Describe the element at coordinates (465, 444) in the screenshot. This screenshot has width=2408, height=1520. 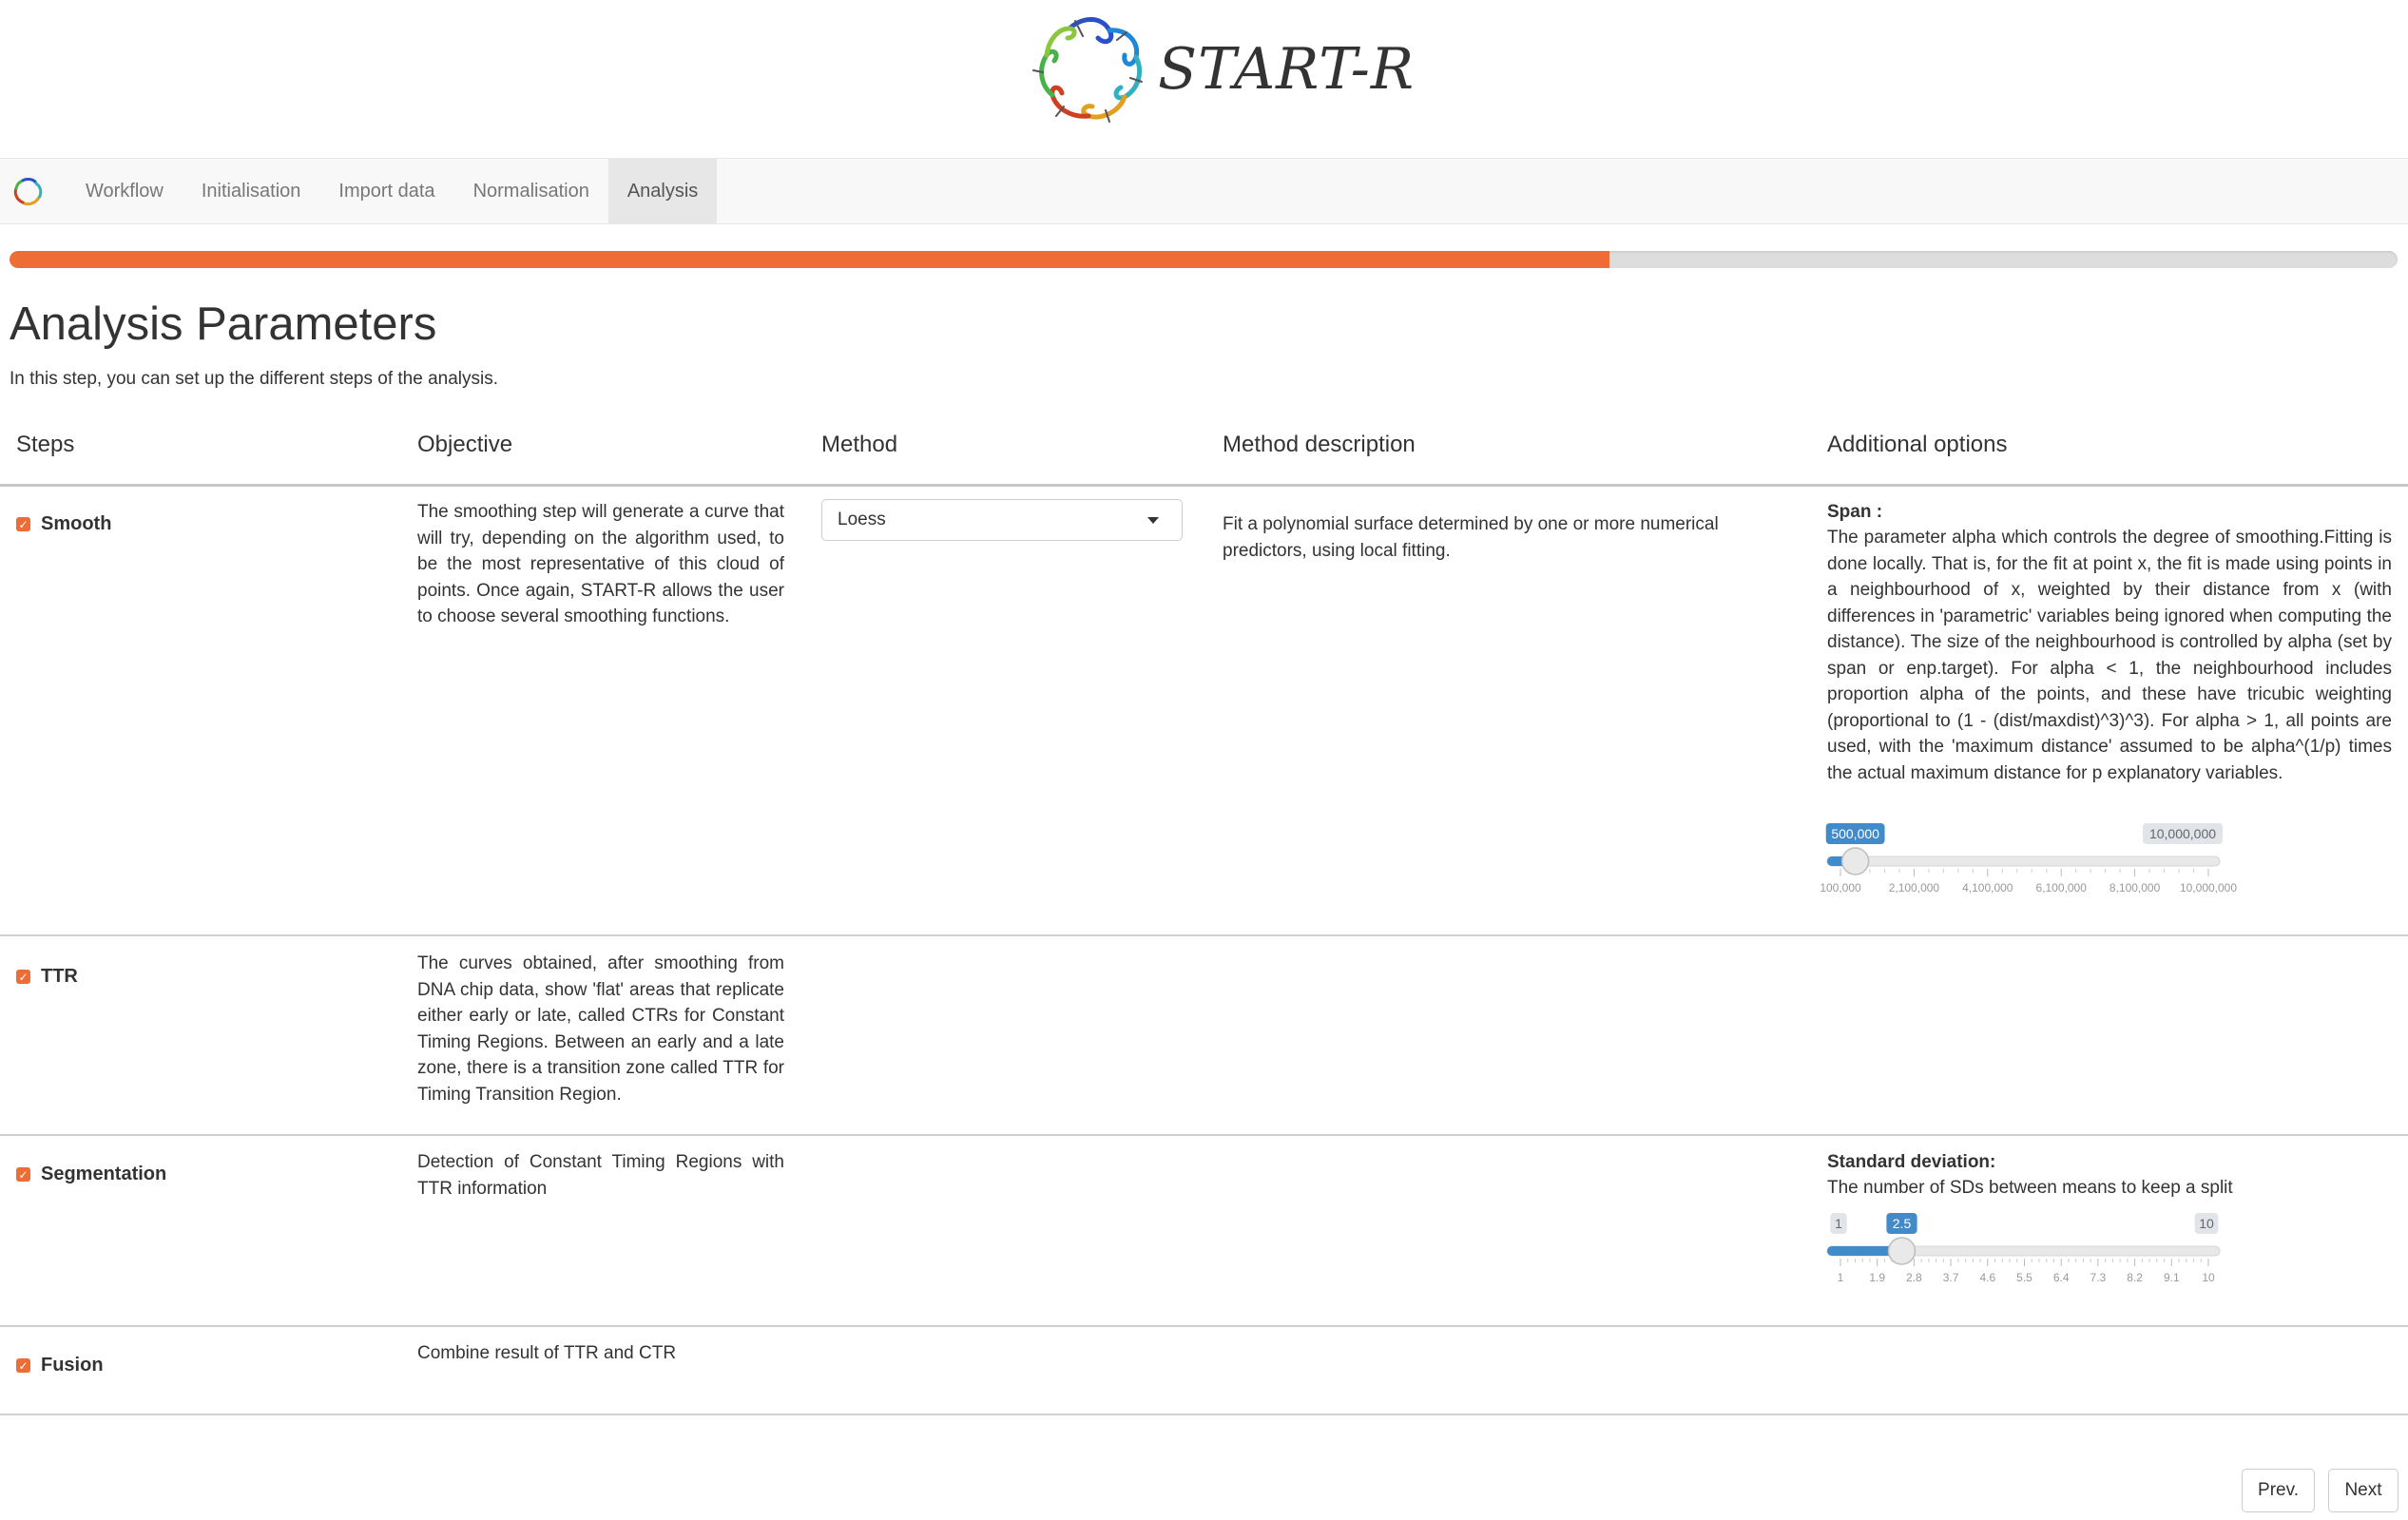
I see `column-header-objective: Objective` at that location.